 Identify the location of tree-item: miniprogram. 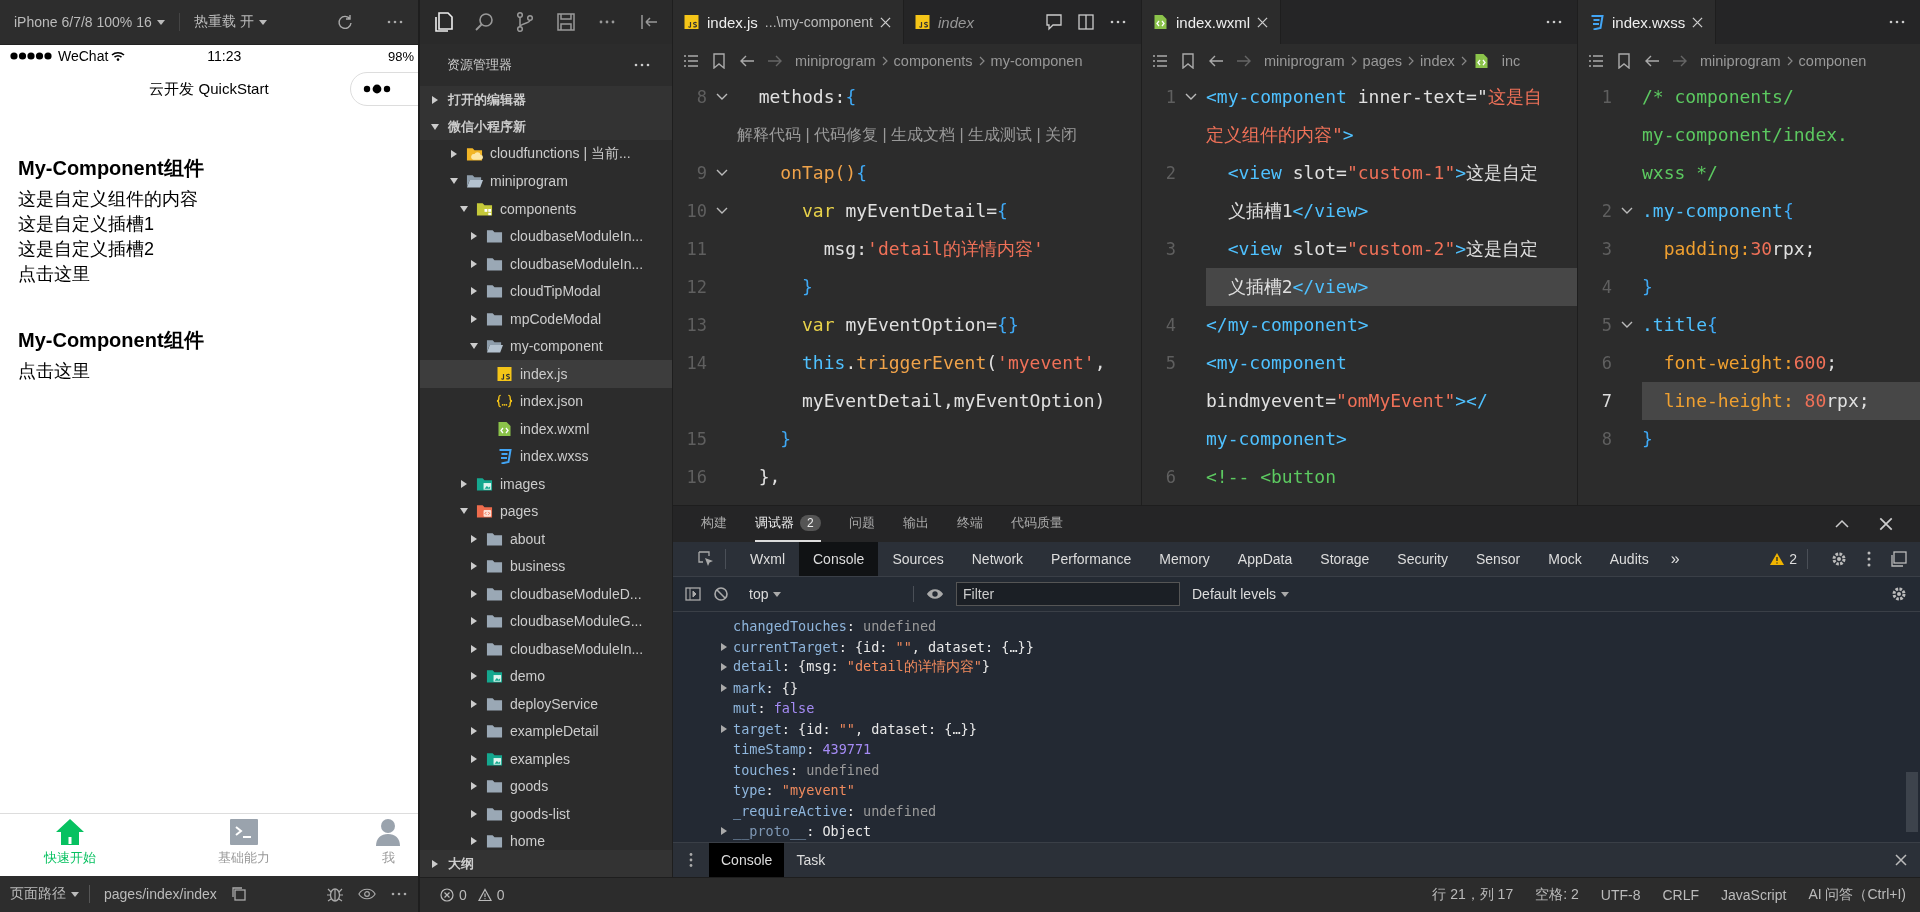
(546, 181).